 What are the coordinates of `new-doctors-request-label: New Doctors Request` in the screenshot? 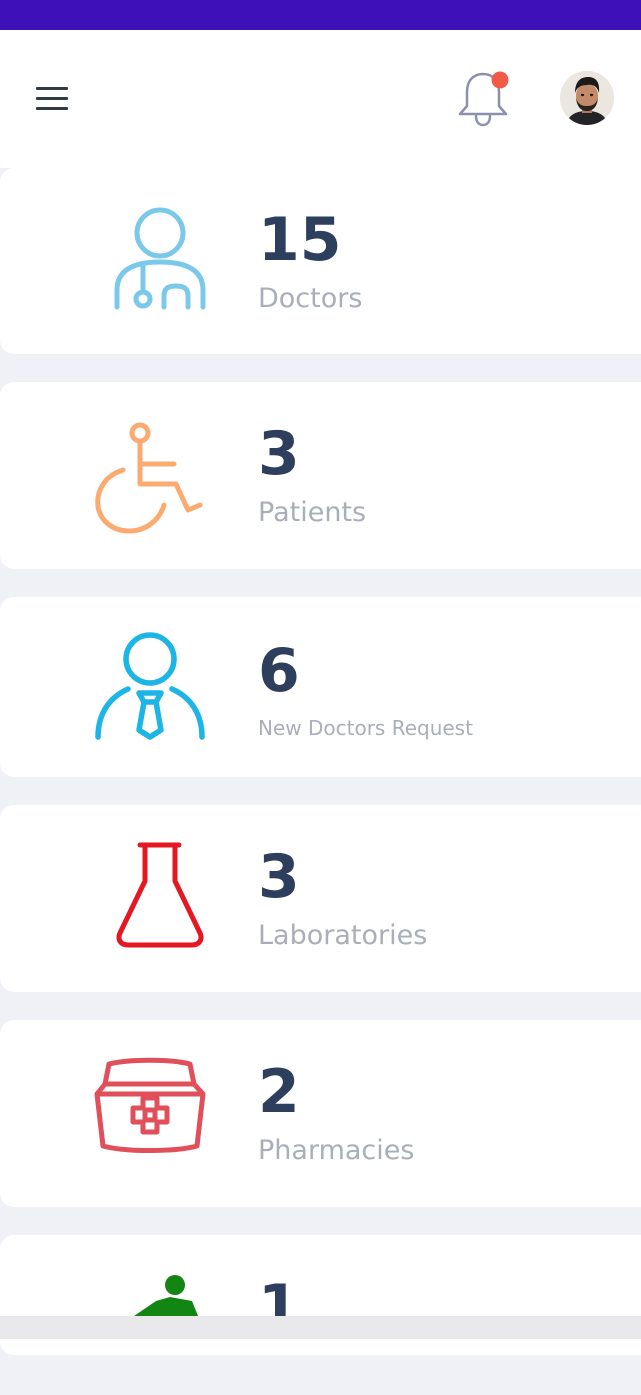 It's located at (365, 728).